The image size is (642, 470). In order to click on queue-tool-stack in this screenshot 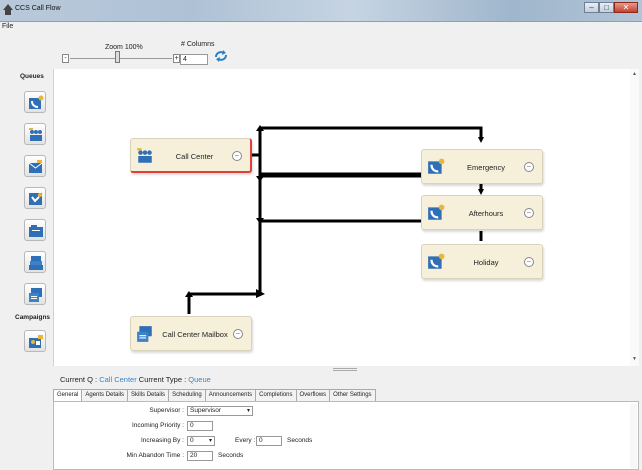, I will do `click(35, 262)`.